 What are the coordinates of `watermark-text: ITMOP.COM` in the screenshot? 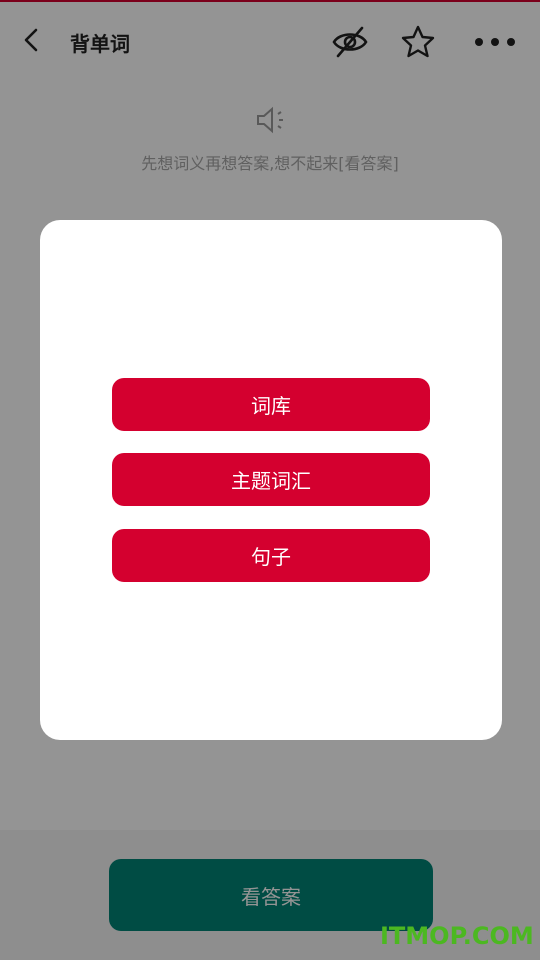 It's located at (457, 936).